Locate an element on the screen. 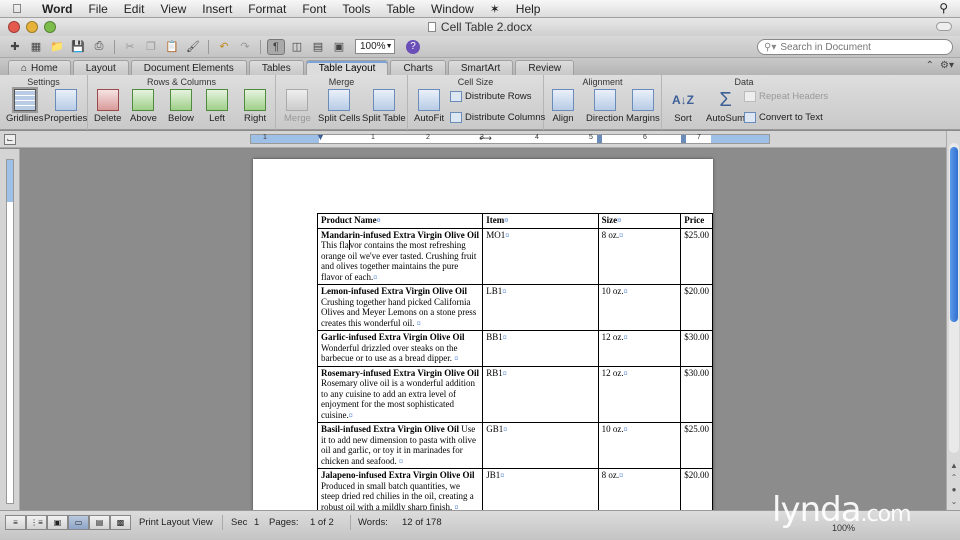 The height and width of the screenshot is (540, 960). close-window-icon is located at coordinates (14, 27).